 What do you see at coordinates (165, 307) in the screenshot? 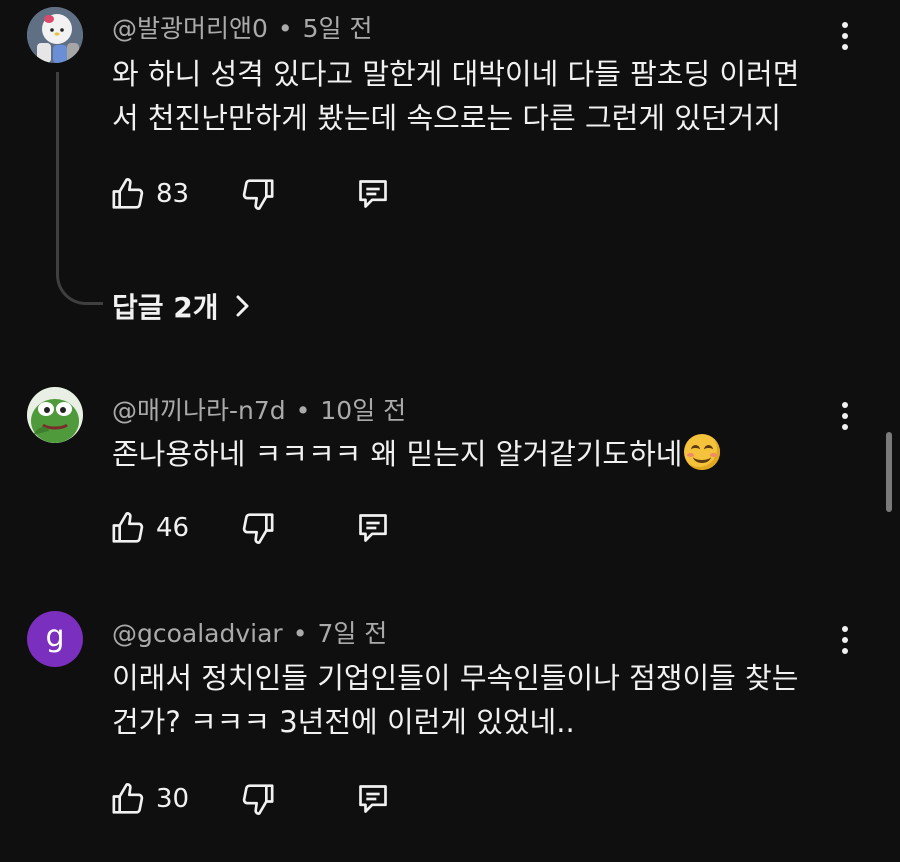
I see `replies-label: 답글 2개` at bounding box center [165, 307].